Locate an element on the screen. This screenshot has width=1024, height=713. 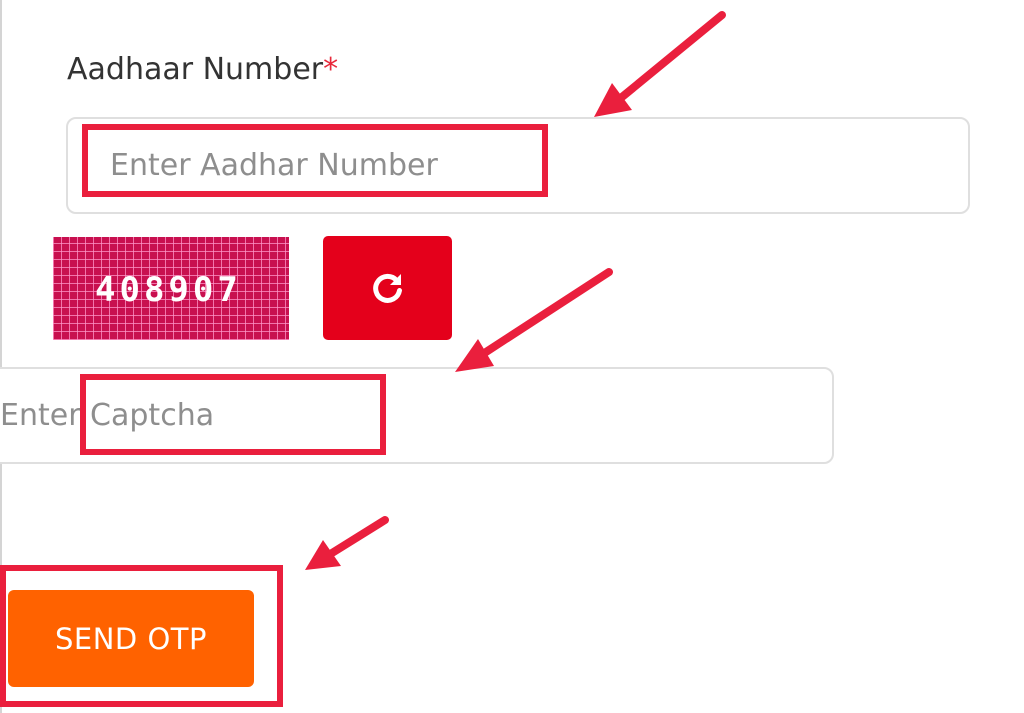
aadhaar-label-text: Aadhaar Number is located at coordinates (195, 69).